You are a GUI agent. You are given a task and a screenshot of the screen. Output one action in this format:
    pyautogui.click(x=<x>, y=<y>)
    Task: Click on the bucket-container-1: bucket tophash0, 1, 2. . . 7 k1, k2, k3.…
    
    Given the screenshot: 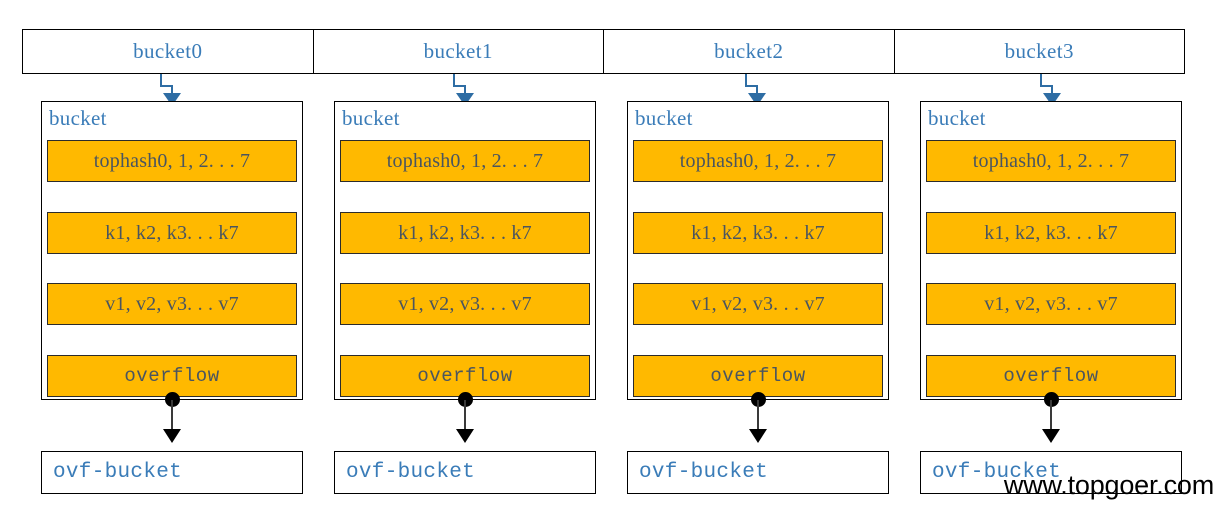 What is the action you would take?
    pyautogui.click(x=465, y=250)
    